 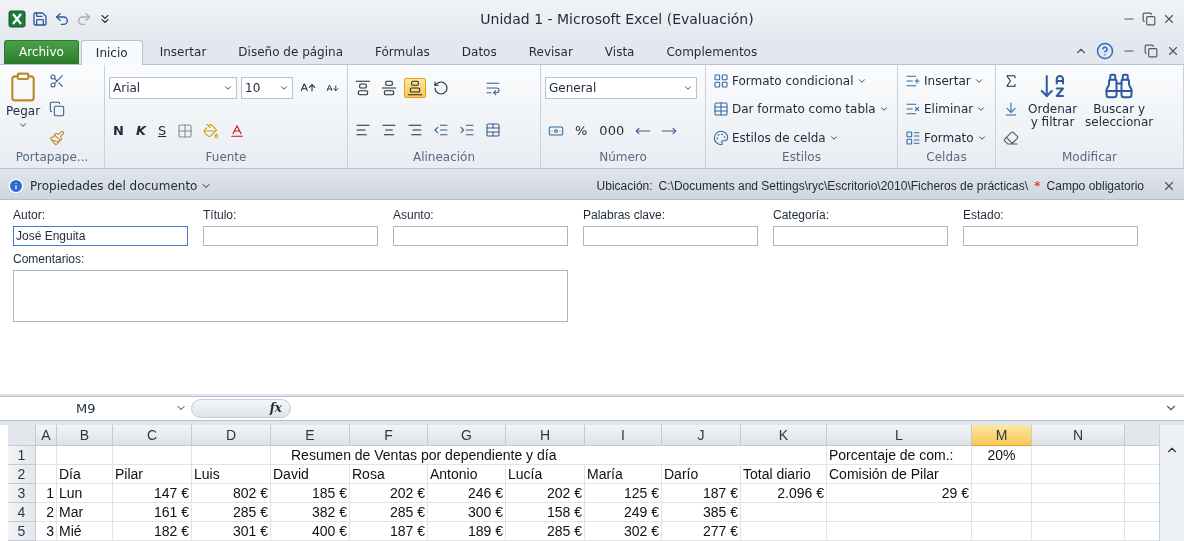 What do you see at coordinates (290, 295) in the screenshot?
I see `comments-field` at bounding box center [290, 295].